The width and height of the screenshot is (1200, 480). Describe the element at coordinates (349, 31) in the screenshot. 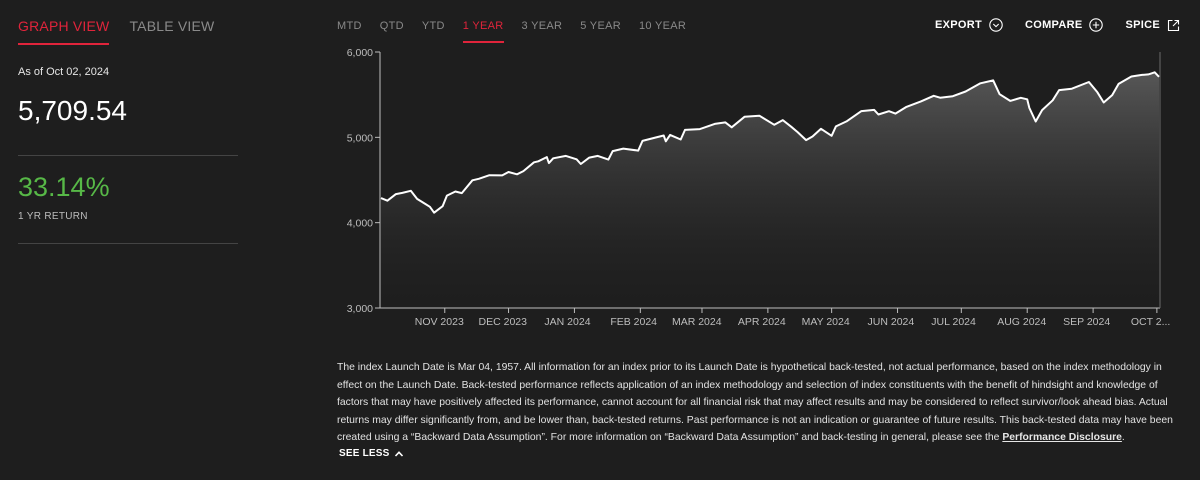

I see `period-mtd: MTD` at that location.